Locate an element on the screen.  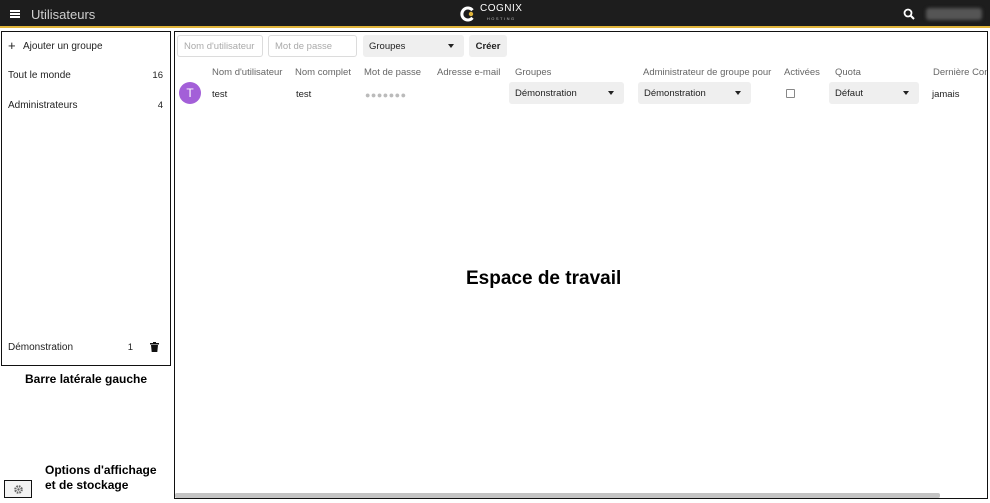
logo-text: COGNIX HOSTING is located at coordinates (501, 14).